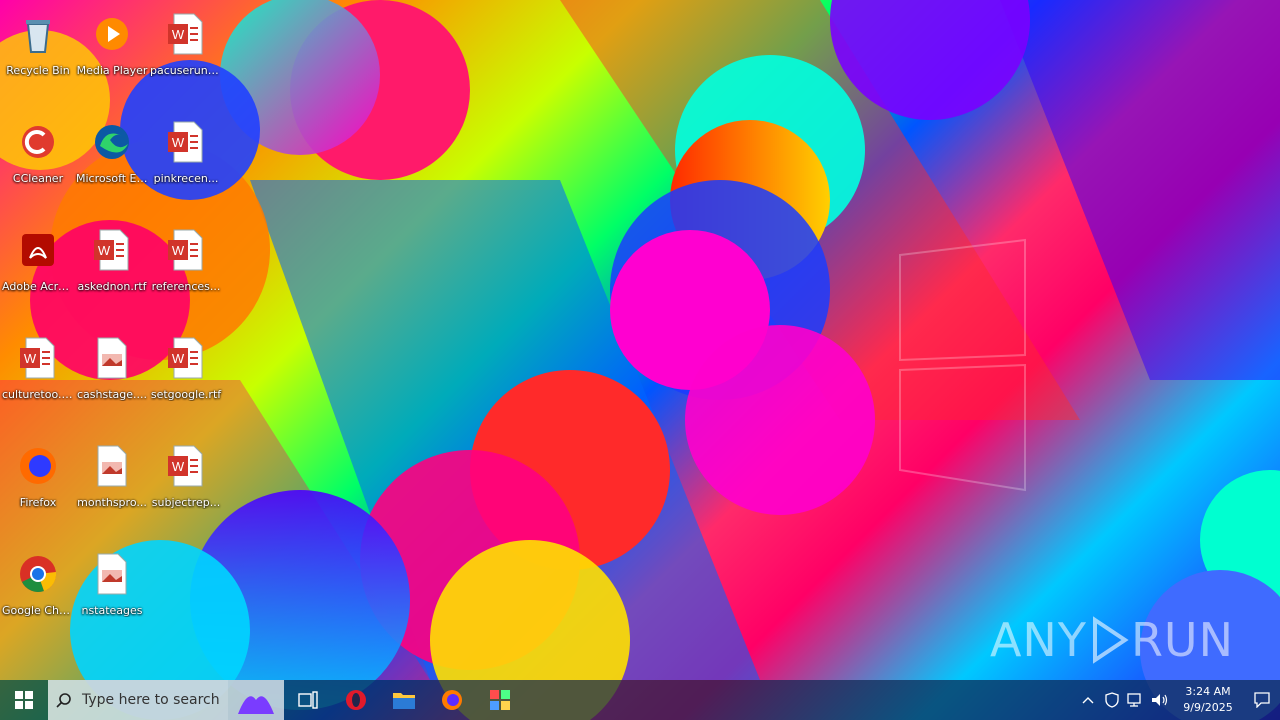 The height and width of the screenshot is (720, 1280). What do you see at coordinates (38, 142) in the screenshot?
I see `ccleaner-icon` at bounding box center [38, 142].